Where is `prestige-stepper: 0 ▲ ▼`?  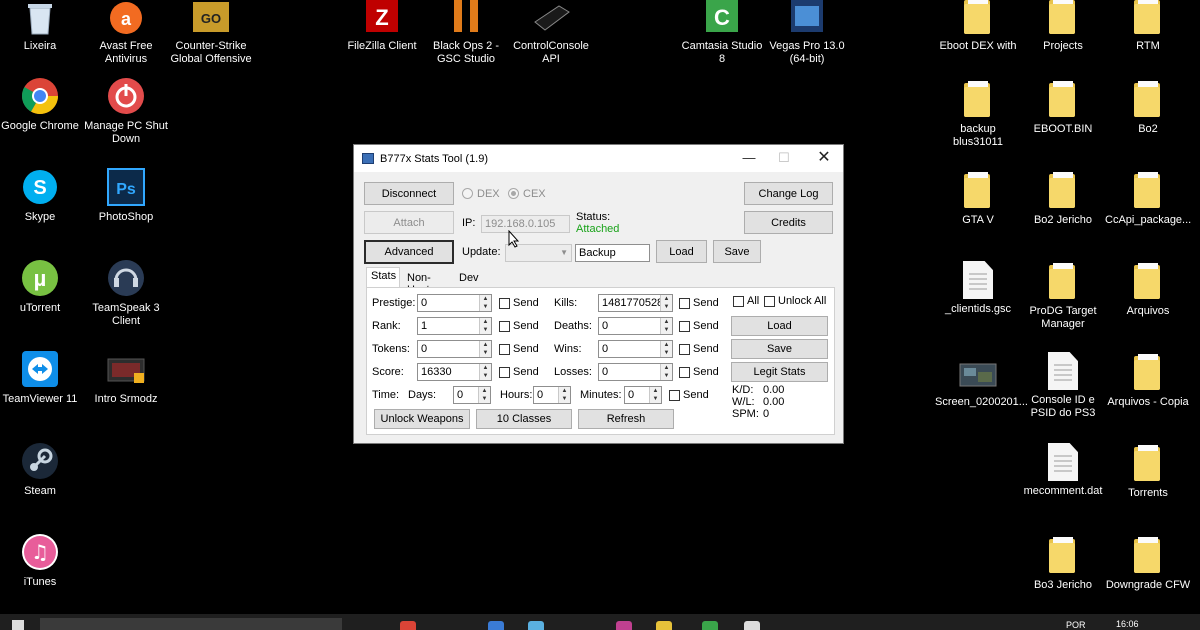 prestige-stepper: 0 ▲ ▼ is located at coordinates (454, 303).